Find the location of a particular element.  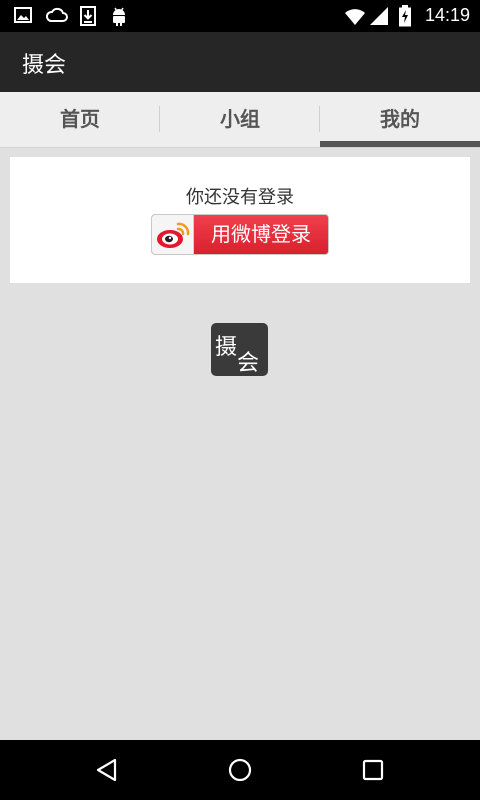

battery-charging-icon is located at coordinates (405, 16).